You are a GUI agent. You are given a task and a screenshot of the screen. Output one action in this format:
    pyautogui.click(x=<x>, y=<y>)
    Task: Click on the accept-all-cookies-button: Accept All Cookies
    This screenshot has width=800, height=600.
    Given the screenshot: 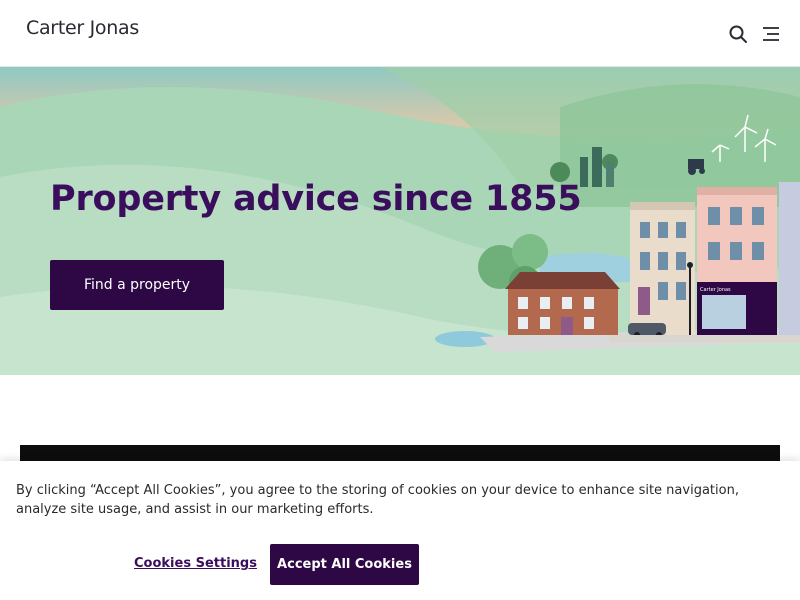 What is the action you would take?
    pyautogui.click(x=344, y=564)
    